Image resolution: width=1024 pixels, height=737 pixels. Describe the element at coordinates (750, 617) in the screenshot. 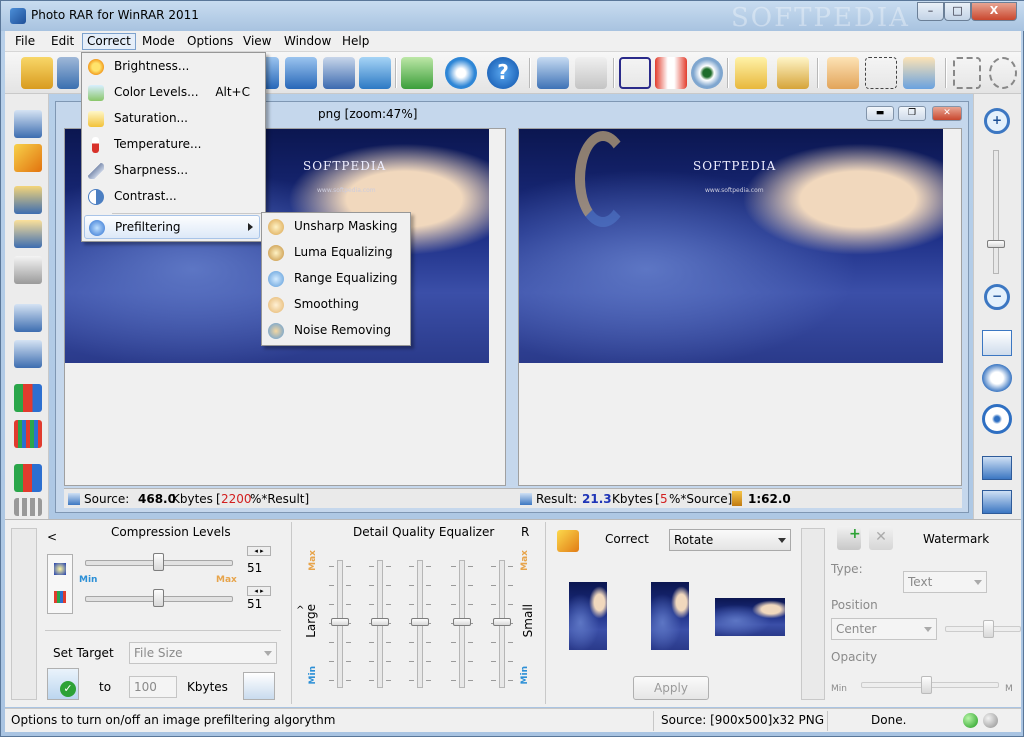

I see `flip-thumbnail` at that location.